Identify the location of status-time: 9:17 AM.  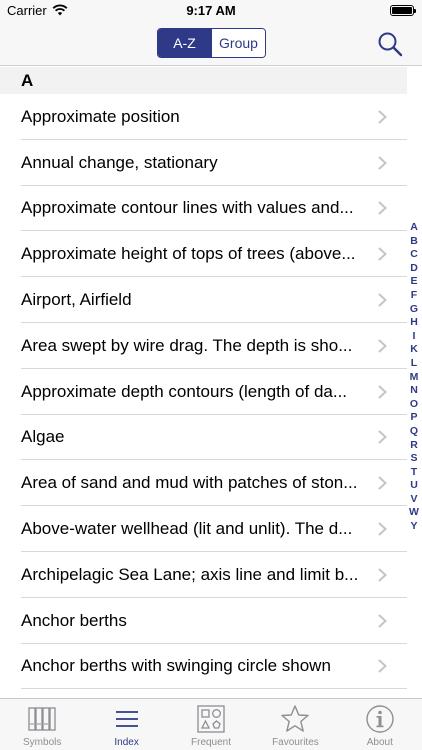
(211, 10).